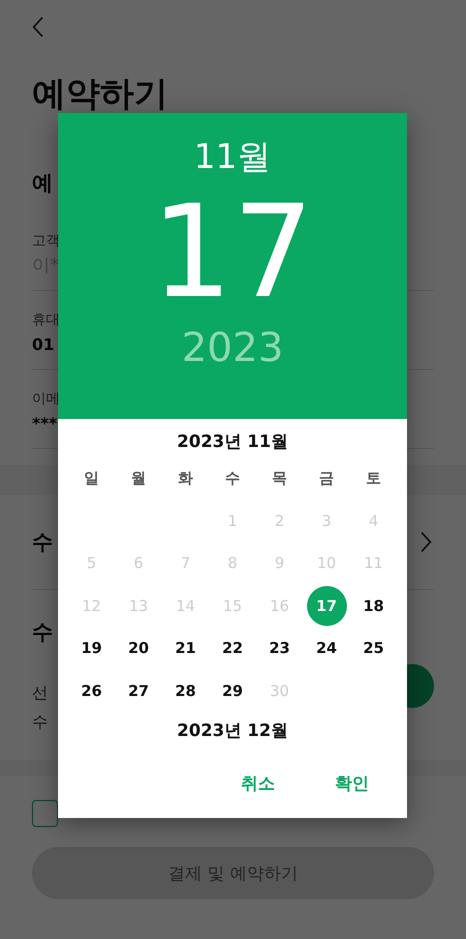  What do you see at coordinates (92, 690) in the screenshot?
I see `calendar-day: 26` at bounding box center [92, 690].